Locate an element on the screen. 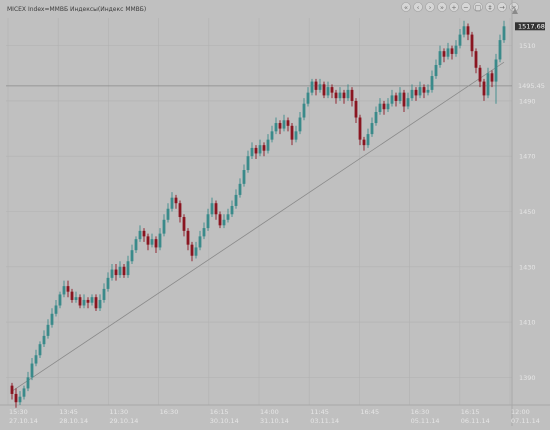 The image size is (550, 430). prev-page-button-glyph: ‹ is located at coordinates (418, 7).